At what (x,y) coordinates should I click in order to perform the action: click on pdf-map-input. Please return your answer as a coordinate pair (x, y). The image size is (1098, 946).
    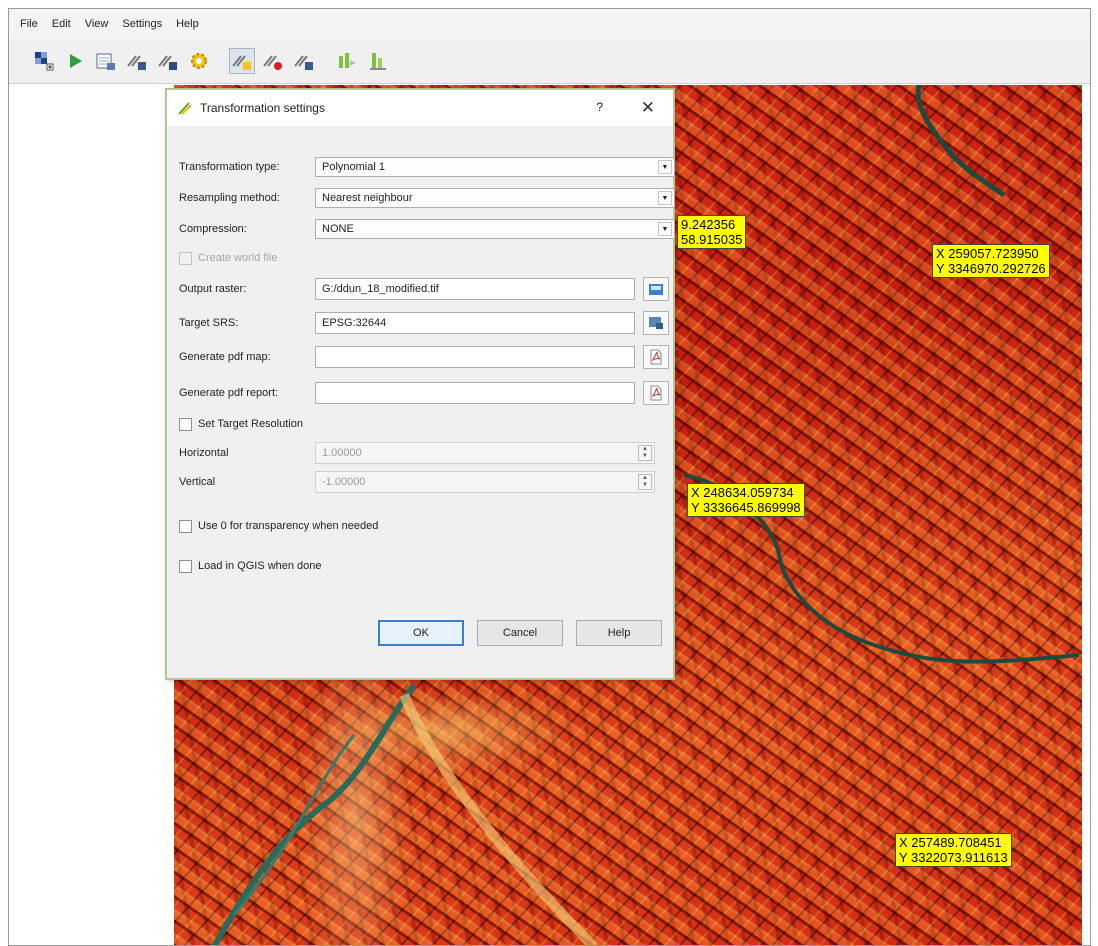
    Looking at the image, I should click on (475, 357).